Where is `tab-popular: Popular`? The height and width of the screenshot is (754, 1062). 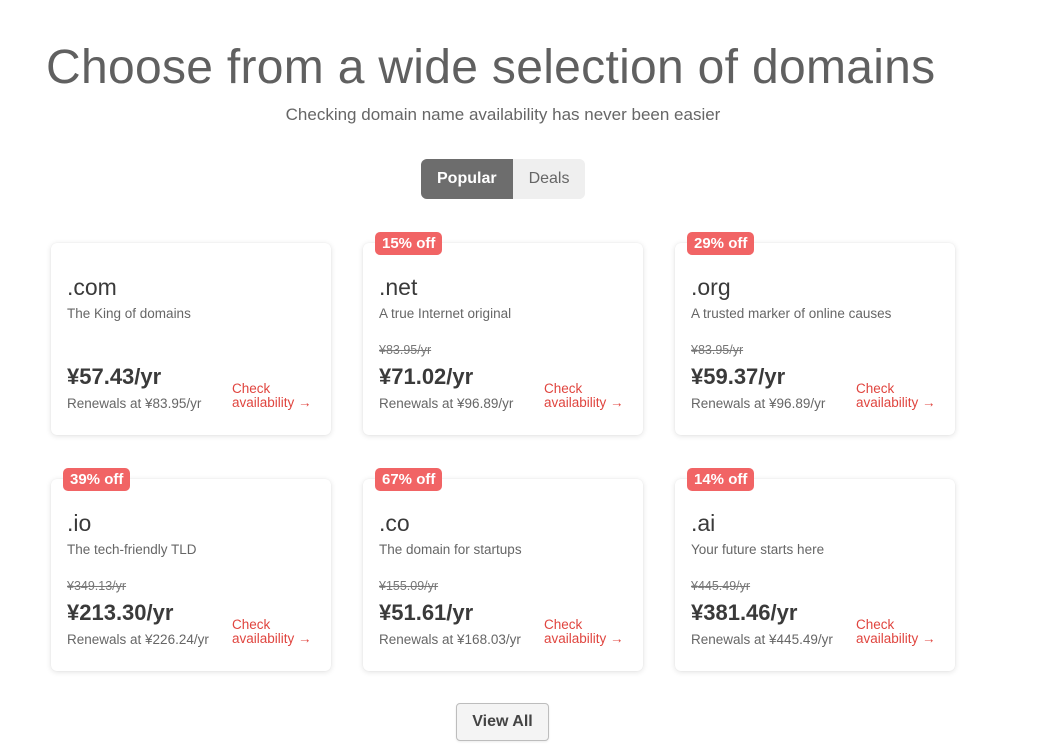
tab-popular: Popular is located at coordinates (467, 179).